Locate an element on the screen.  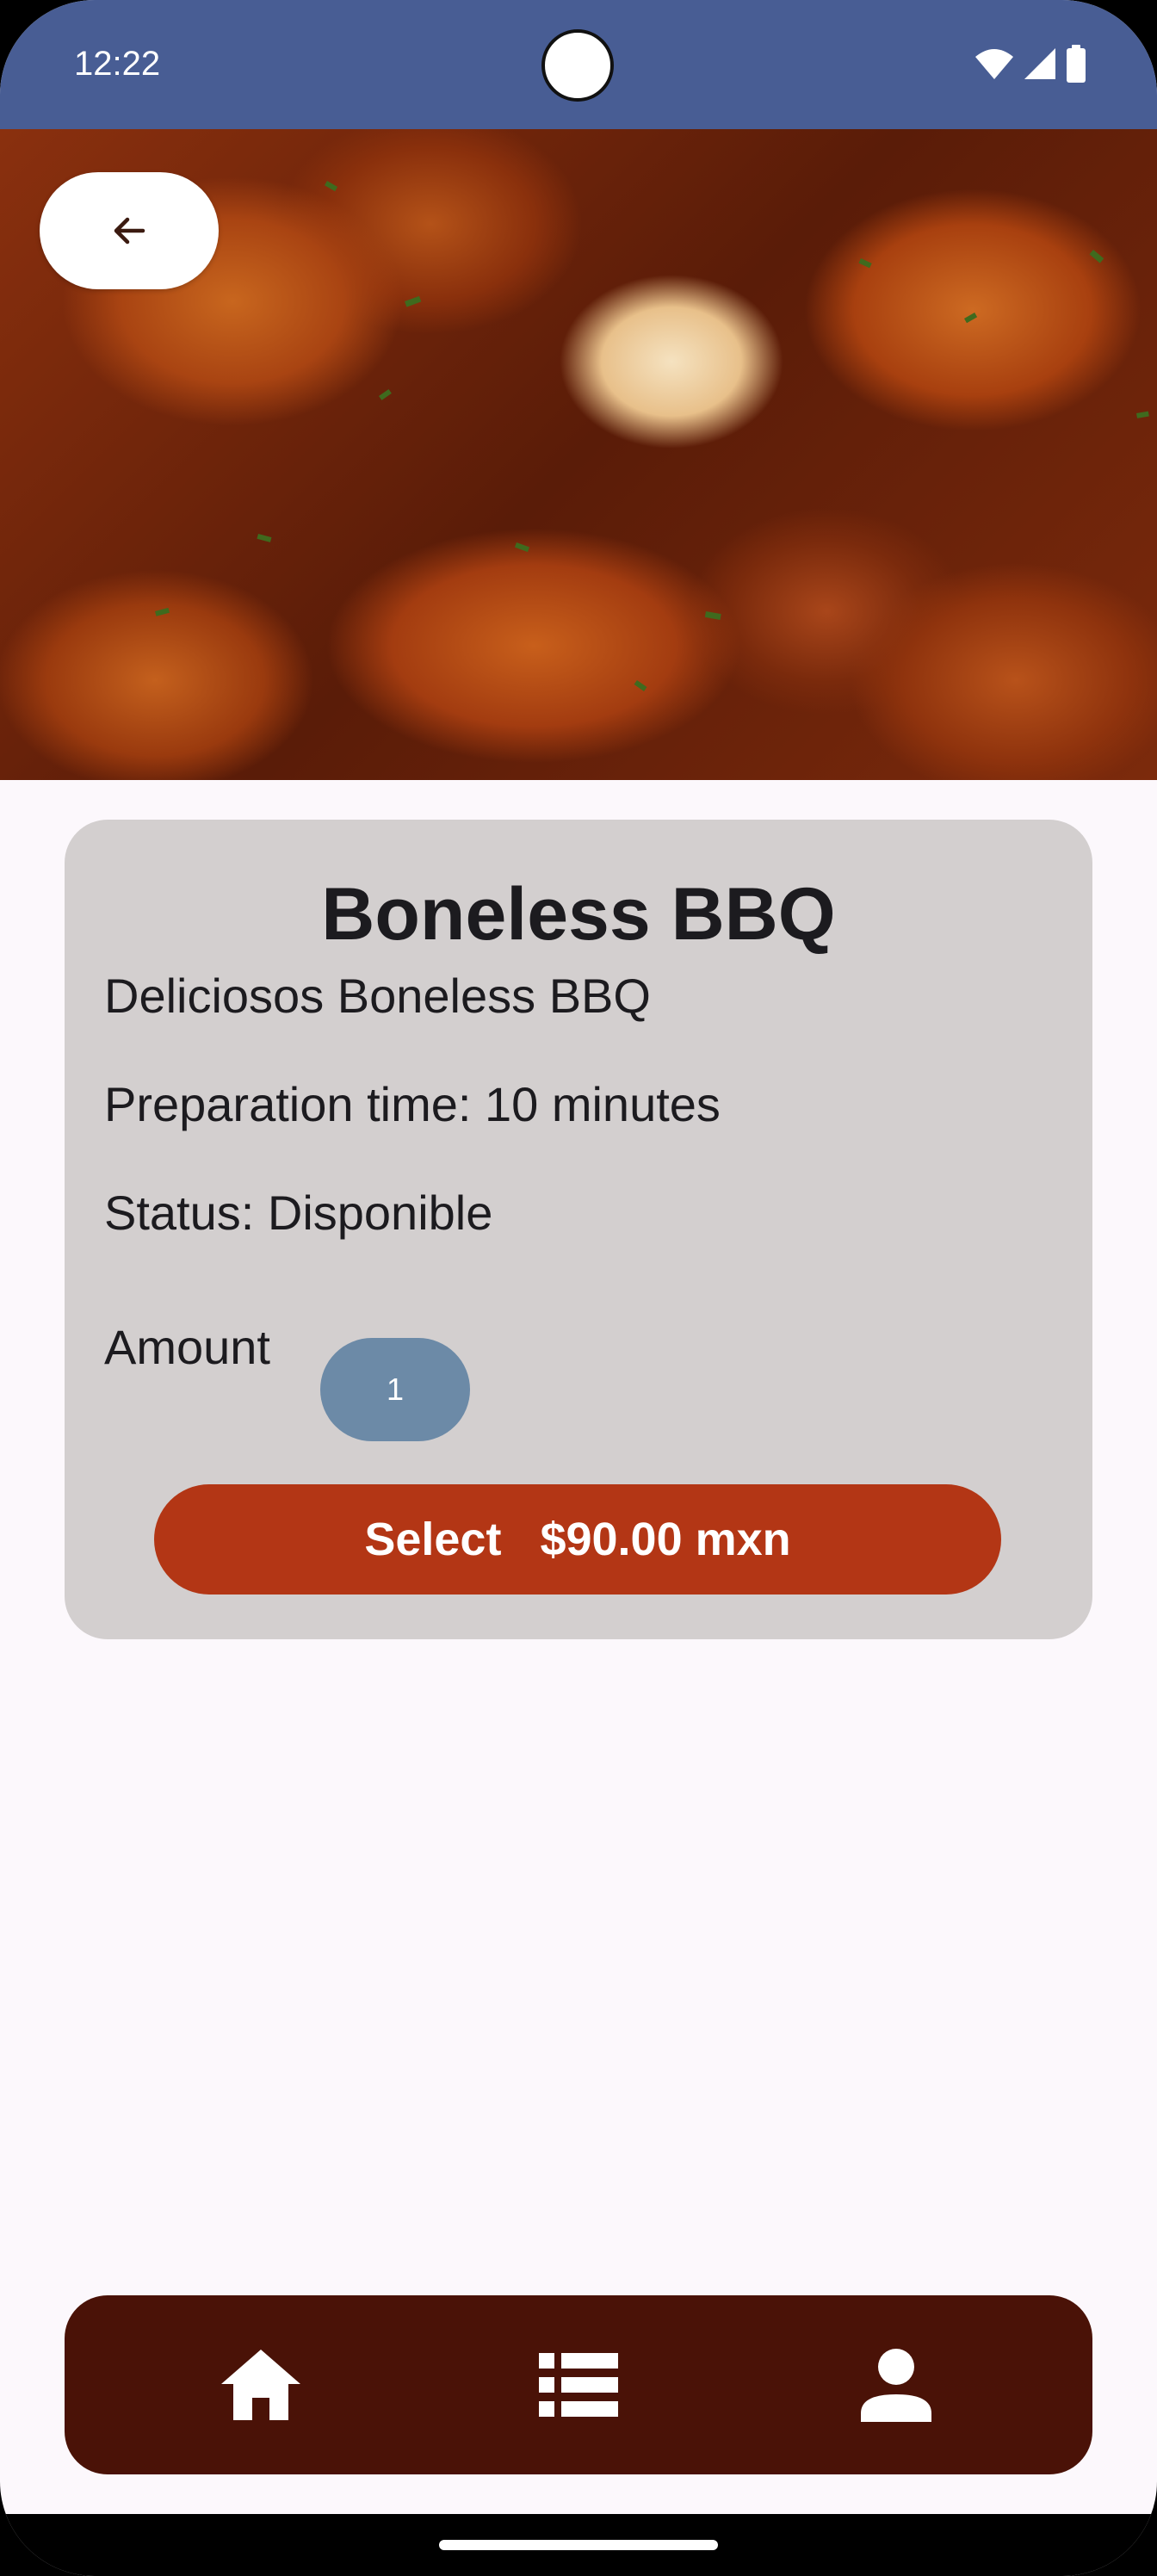
nav-profile is located at coordinates (896, 2385).